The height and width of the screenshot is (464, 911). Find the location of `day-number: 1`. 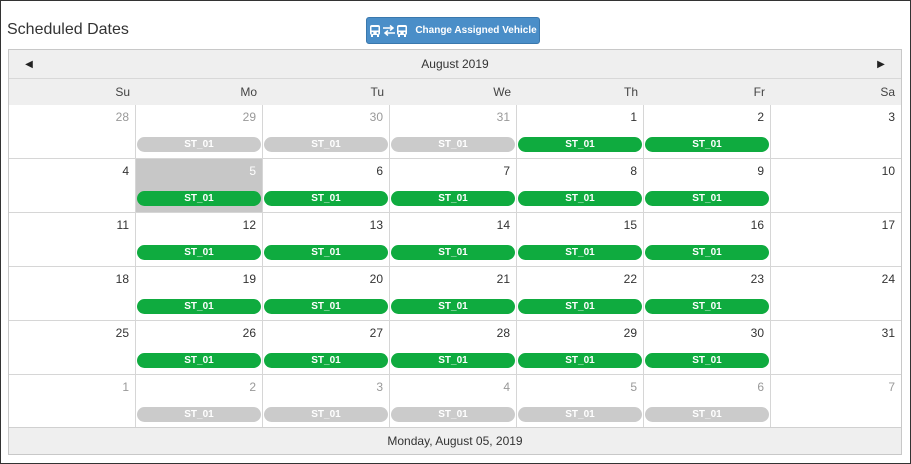

day-number: 1 is located at coordinates (125, 387).